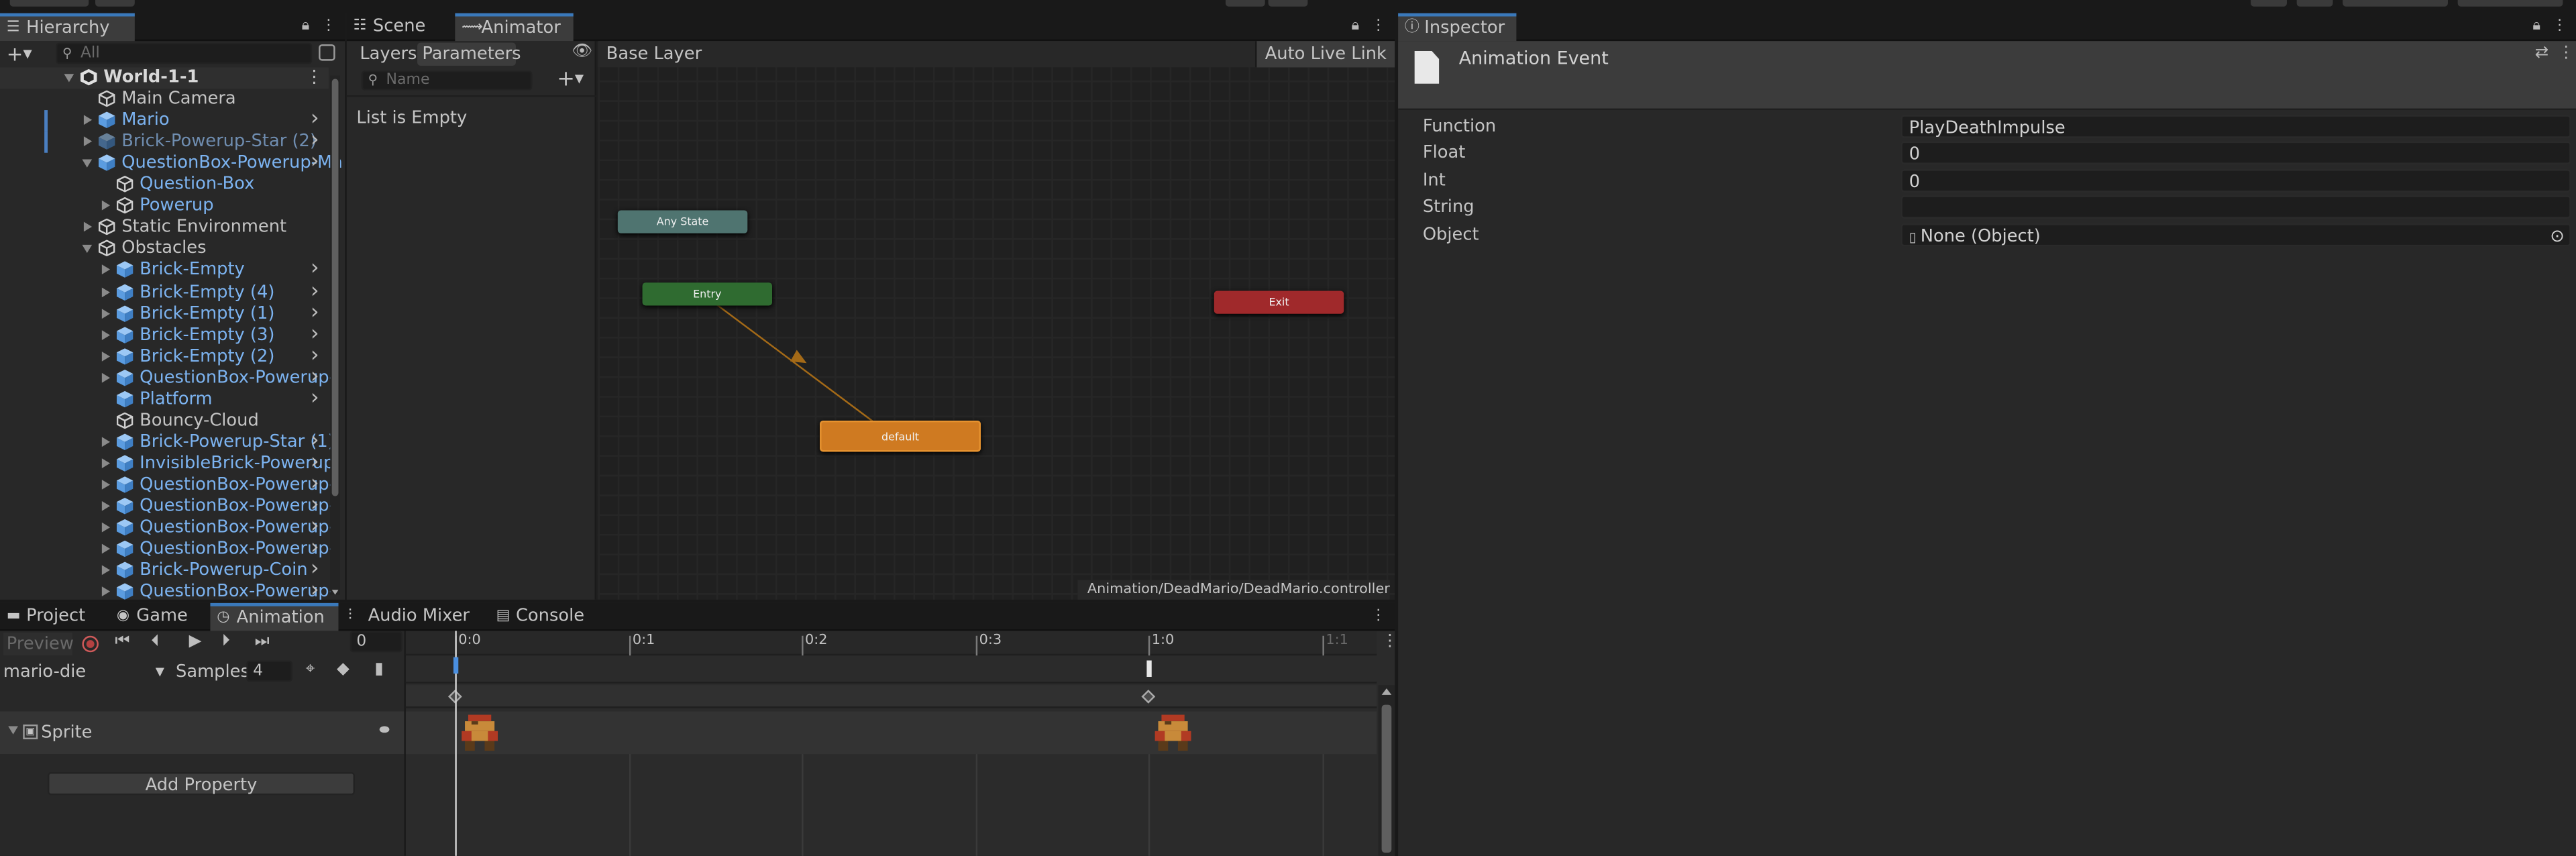 This screenshot has height=856, width=2576. I want to click on hierarchy-item: Brick-Powerup-Star (1) ›, so click(167, 441).